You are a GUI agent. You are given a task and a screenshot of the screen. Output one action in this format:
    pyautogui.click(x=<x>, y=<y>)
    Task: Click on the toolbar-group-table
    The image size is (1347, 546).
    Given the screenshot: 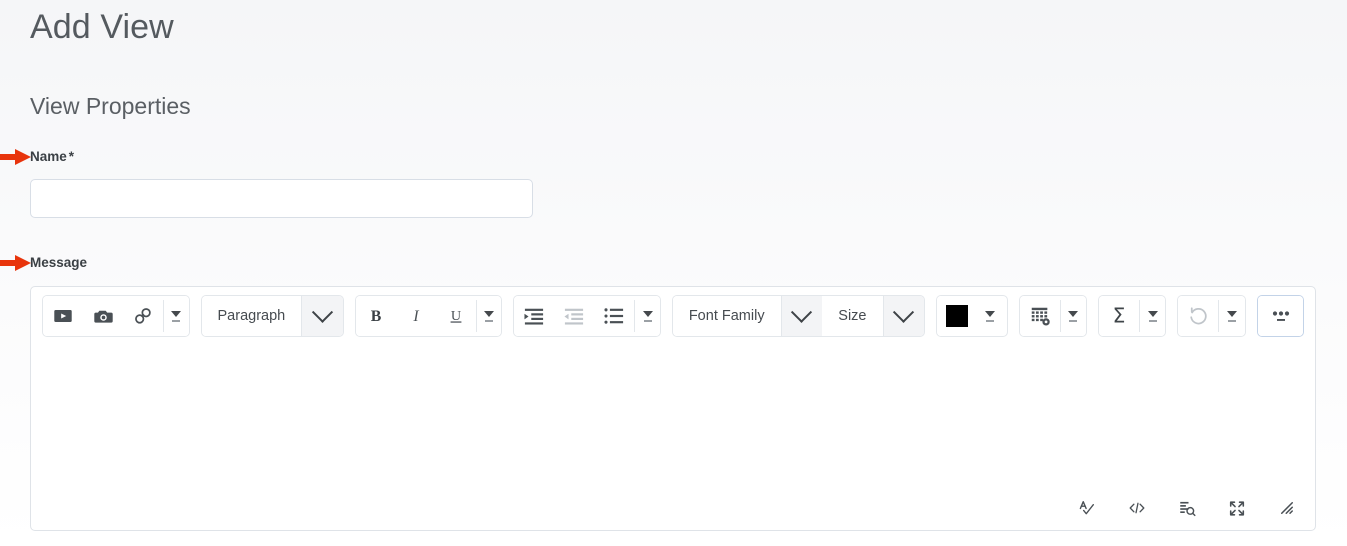 What is the action you would take?
    pyautogui.click(x=1052, y=316)
    